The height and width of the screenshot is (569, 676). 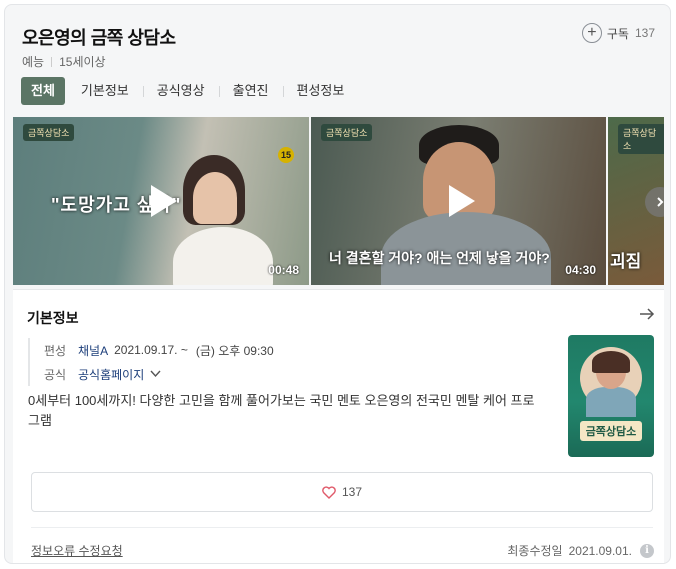 I want to click on schedule-row: 편성 채널A 2021.09.17. ~ (금) 오후 09:30, so click(x=163, y=350).